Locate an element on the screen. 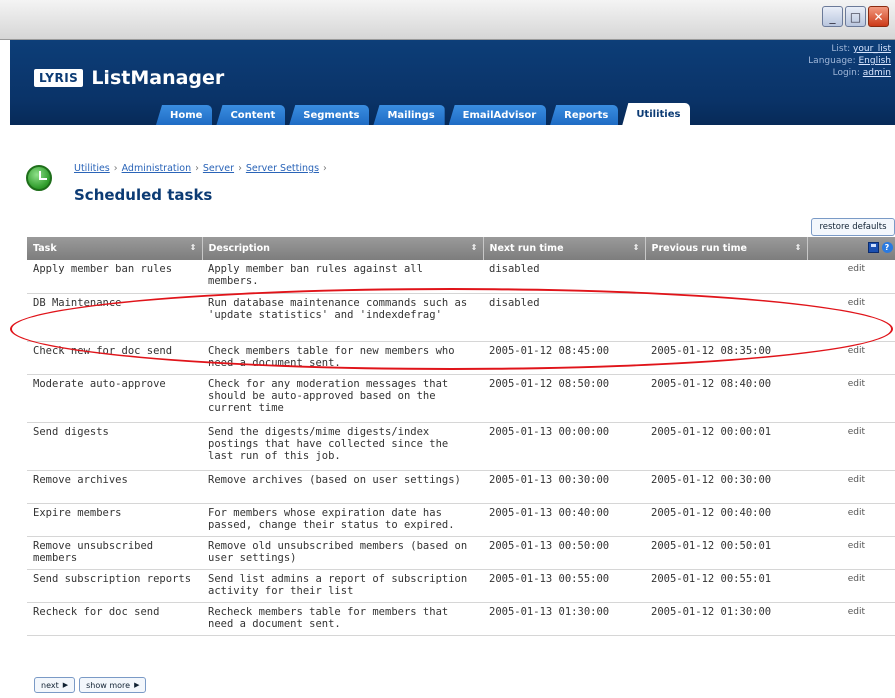 The image size is (895, 698). breadcrumb-server-settings: Server Settings is located at coordinates (282, 168).